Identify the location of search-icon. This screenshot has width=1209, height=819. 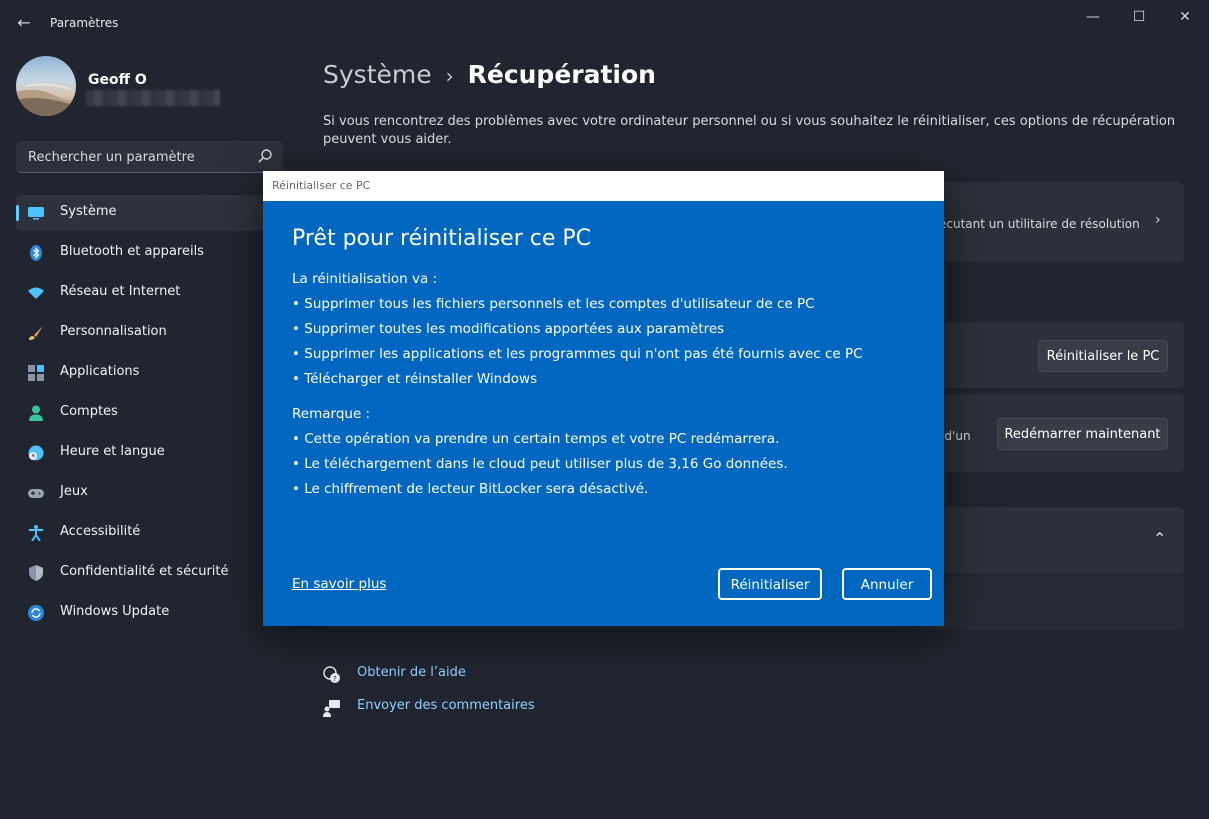
(265, 156).